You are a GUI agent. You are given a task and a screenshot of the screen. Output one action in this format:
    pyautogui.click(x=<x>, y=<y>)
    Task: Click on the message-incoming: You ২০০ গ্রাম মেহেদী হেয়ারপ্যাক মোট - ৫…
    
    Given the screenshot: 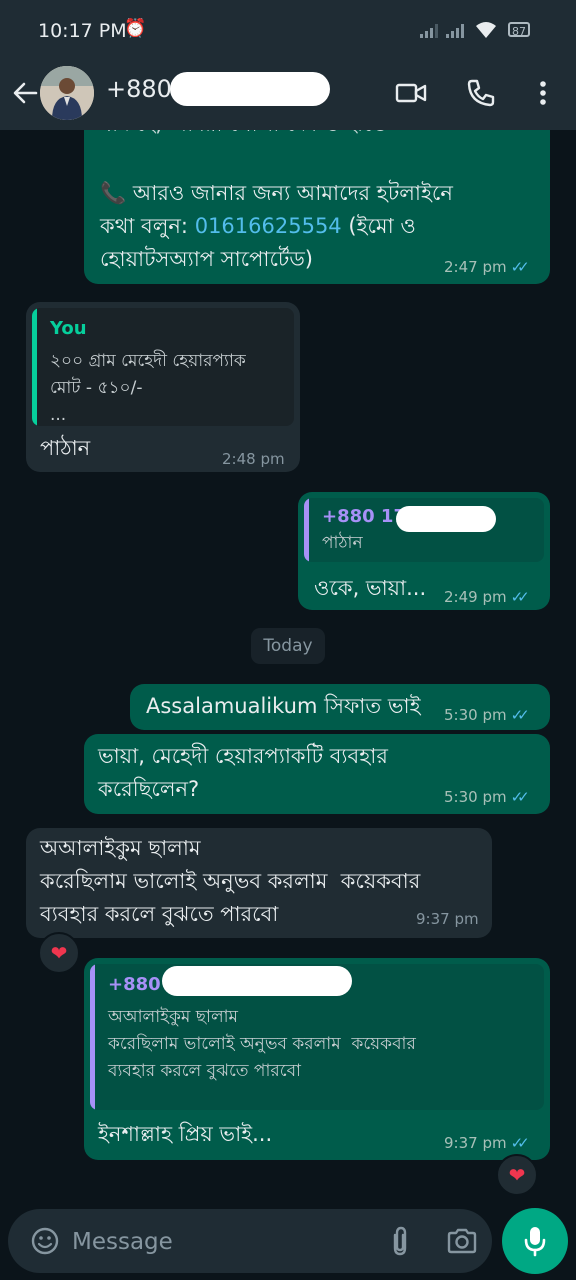 What is the action you would take?
    pyautogui.click(x=163, y=387)
    